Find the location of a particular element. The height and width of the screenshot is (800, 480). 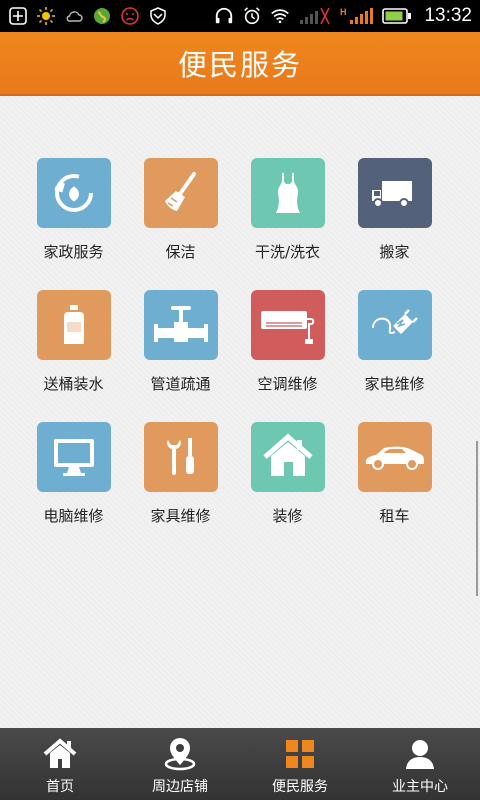

sad-face-icon is located at coordinates (130, 16).